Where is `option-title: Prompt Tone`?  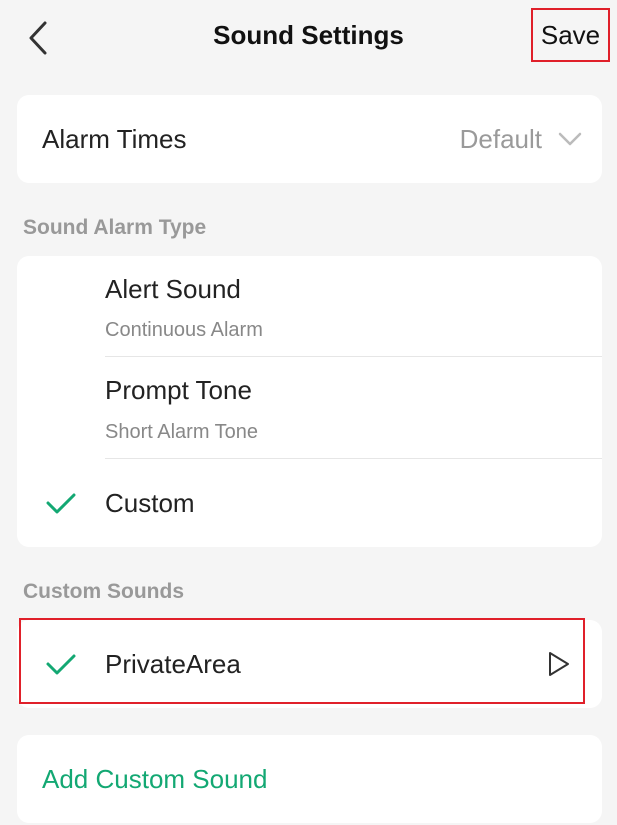 option-title: Prompt Tone is located at coordinates (178, 390).